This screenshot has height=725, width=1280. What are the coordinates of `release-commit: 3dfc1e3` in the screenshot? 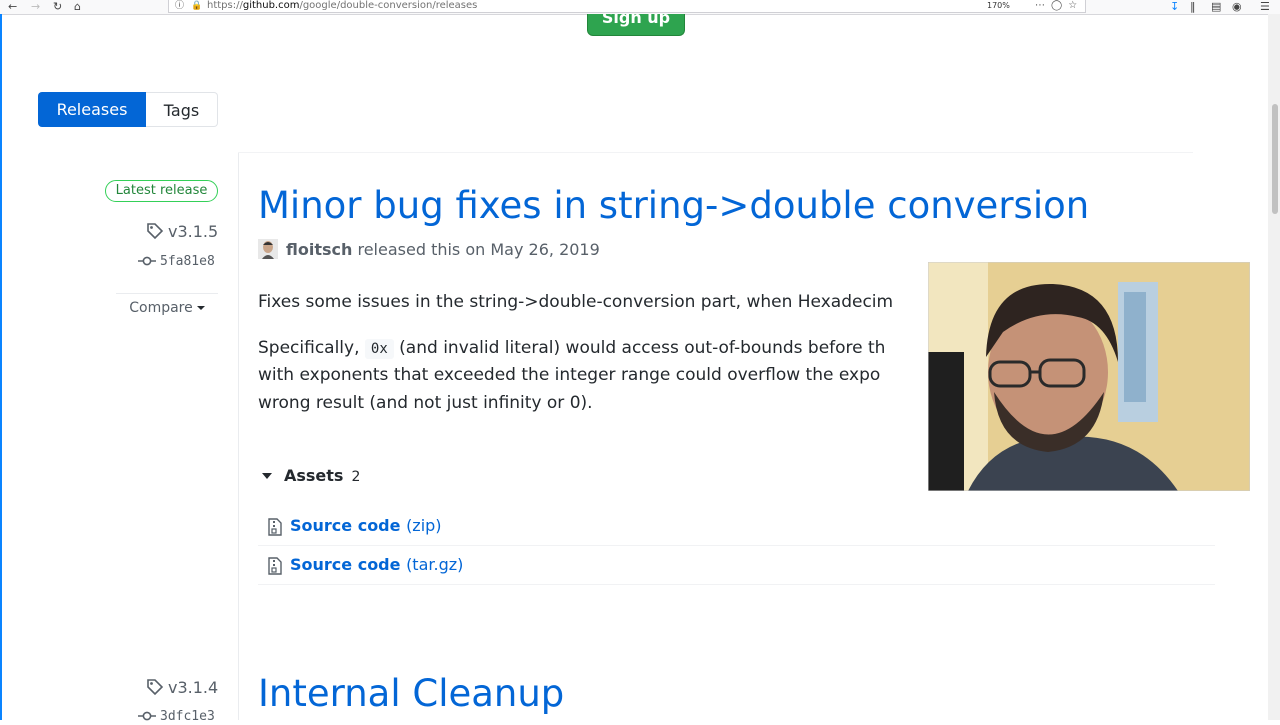 It's located at (176, 717).